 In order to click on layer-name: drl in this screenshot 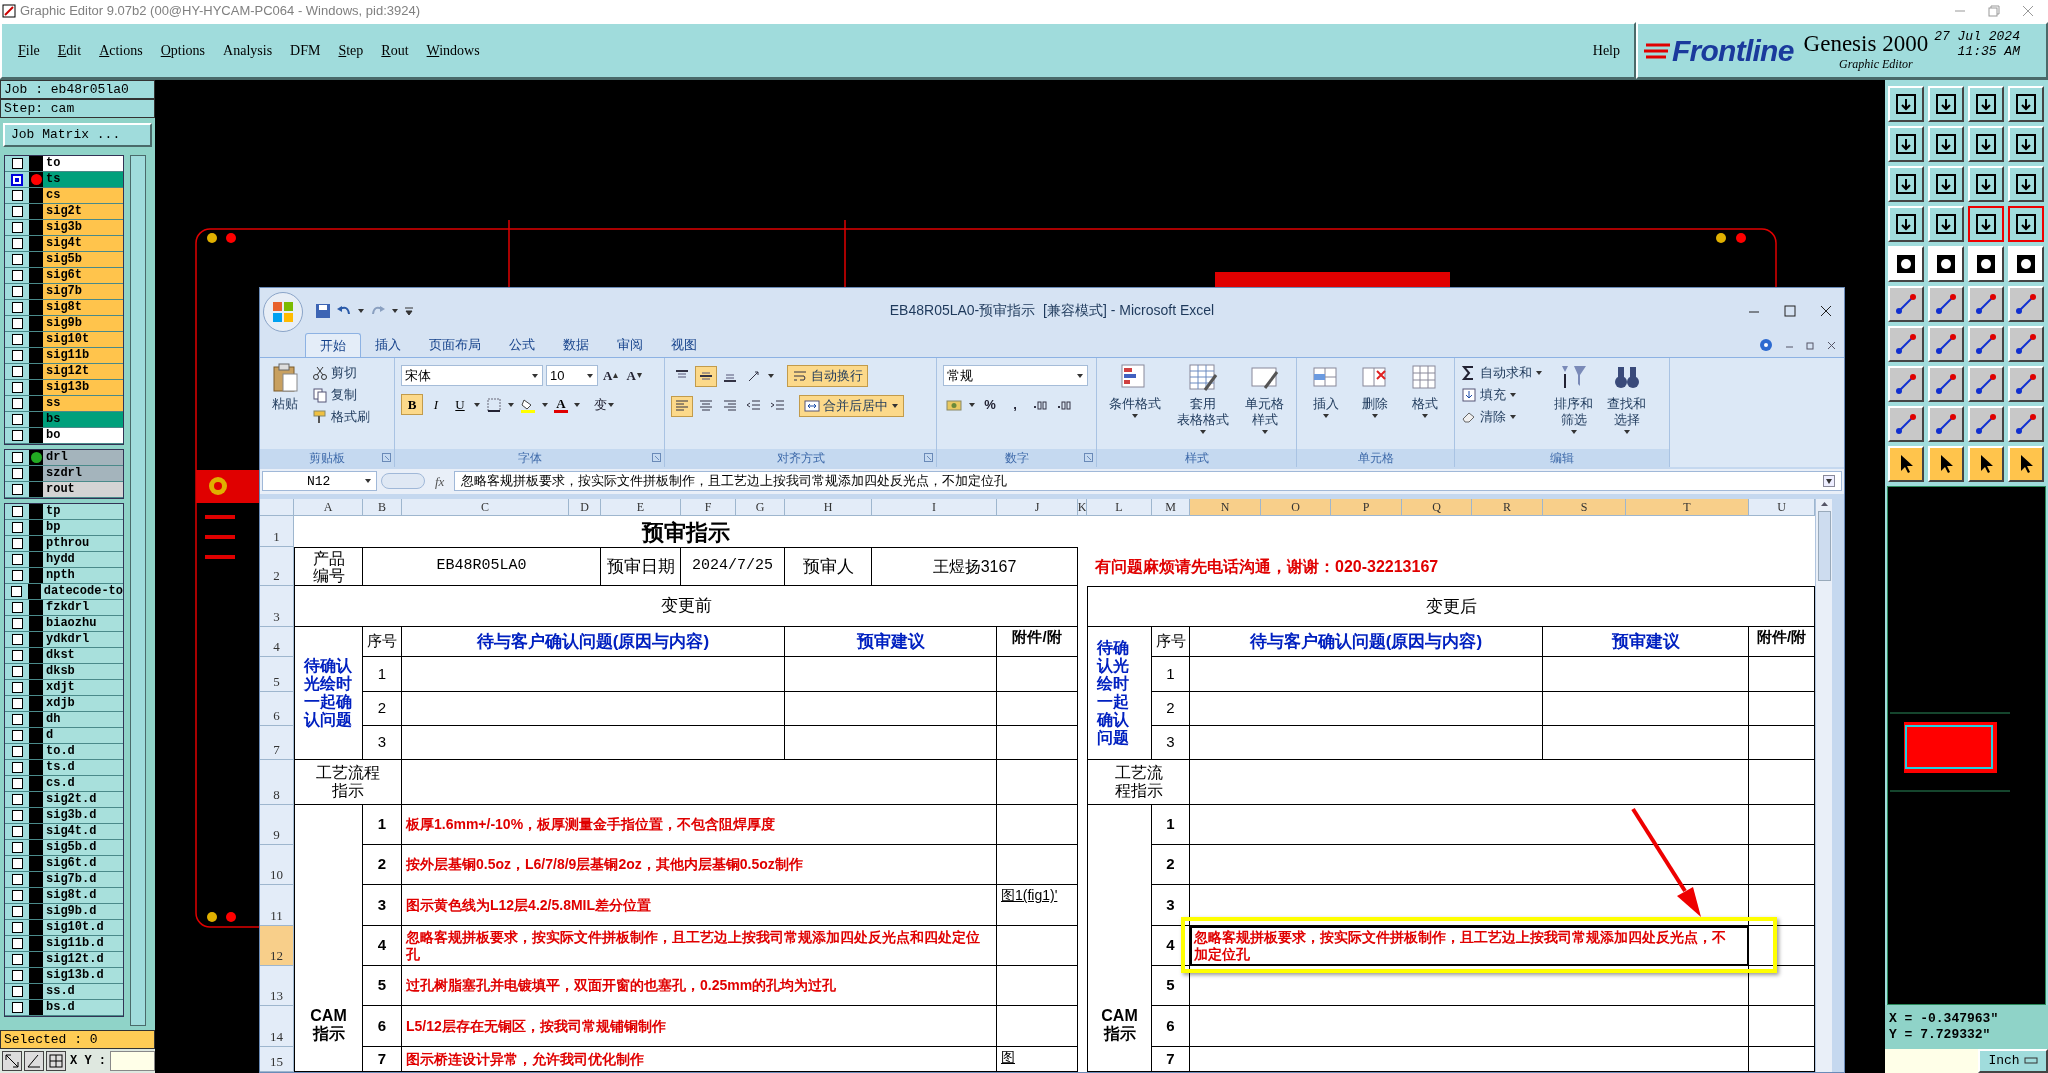, I will do `click(83, 457)`.